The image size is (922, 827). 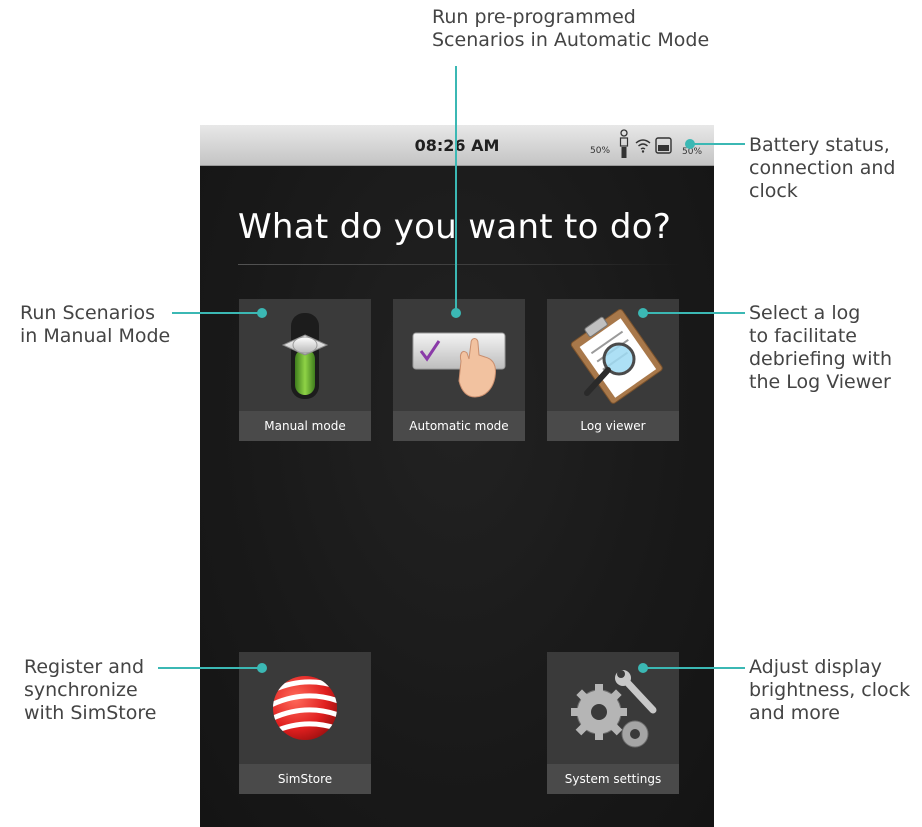 I want to click on annotation-line: brightness, clock, so click(x=830, y=690).